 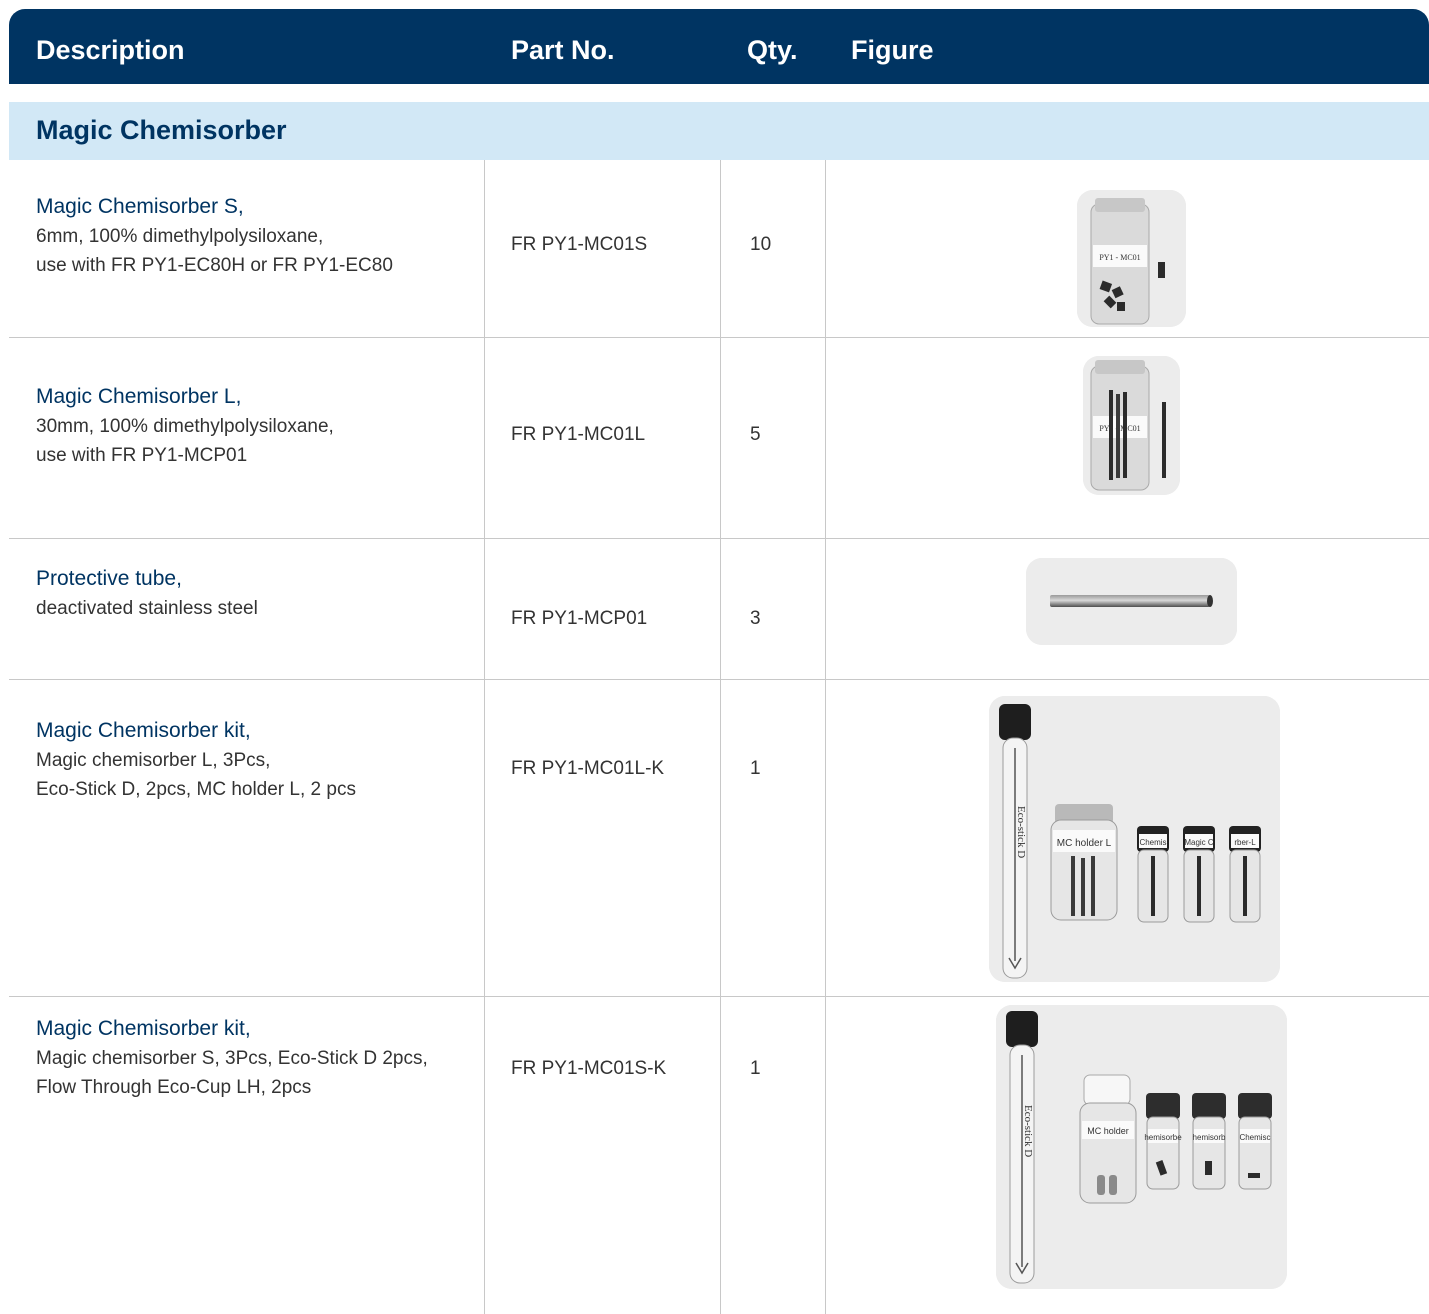 What do you see at coordinates (1163, 1137) in the screenshot?
I see `vial-label: hemisorbe` at bounding box center [1163, 1137].